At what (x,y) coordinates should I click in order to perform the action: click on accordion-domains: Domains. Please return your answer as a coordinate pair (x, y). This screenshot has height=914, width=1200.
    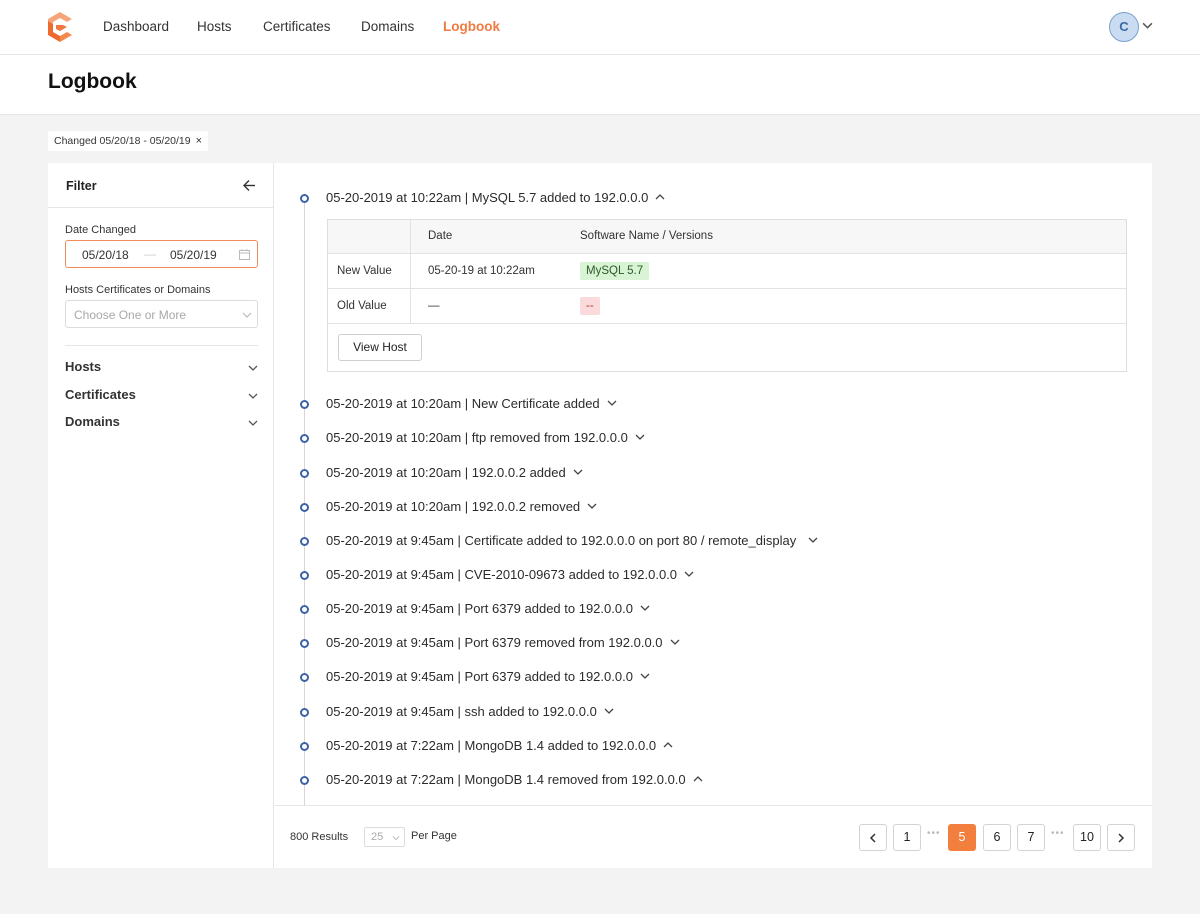
    Looking at the image, I should click on (161, 422).